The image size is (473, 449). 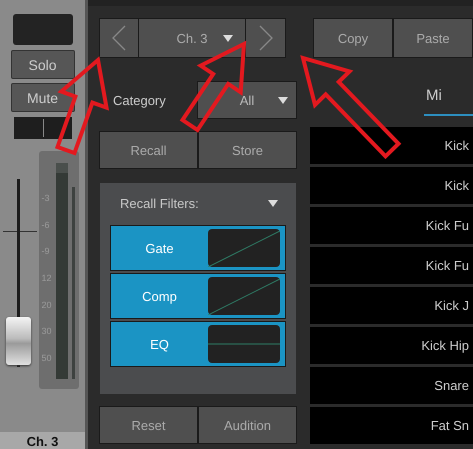 What do you see at coordinates (433, 38) in the screenshot?
I see `clipboard-button: Paste` at bounding box center [433, 38].